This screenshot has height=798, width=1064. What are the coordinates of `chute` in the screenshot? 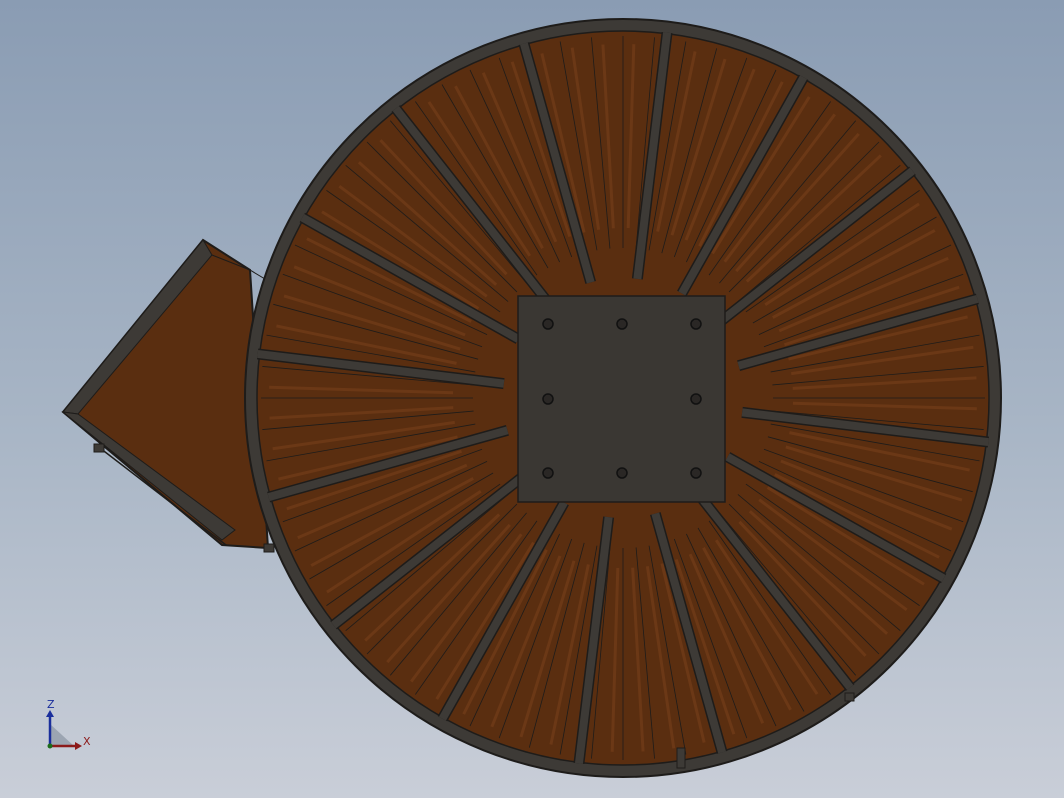 It's located at (168, 395).